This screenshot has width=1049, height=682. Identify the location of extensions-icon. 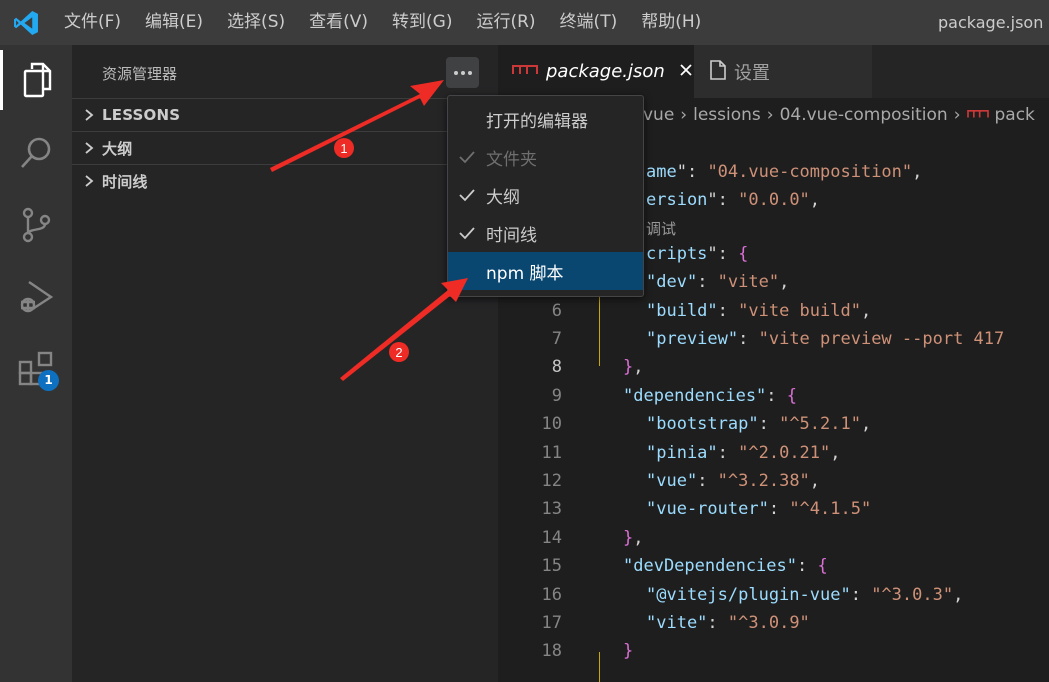
(36, 369).